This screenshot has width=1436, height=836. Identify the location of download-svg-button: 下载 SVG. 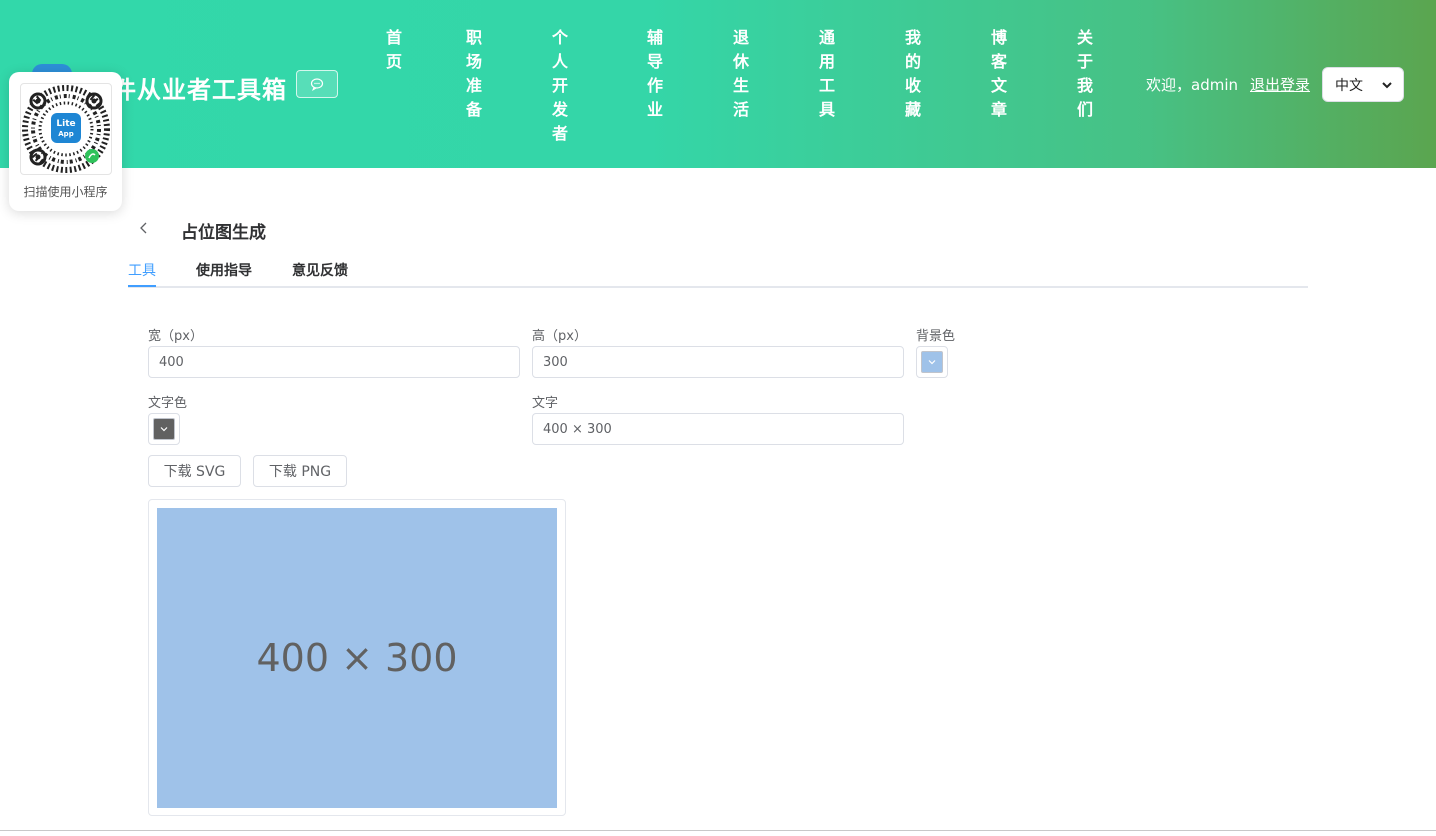
(194, 471).